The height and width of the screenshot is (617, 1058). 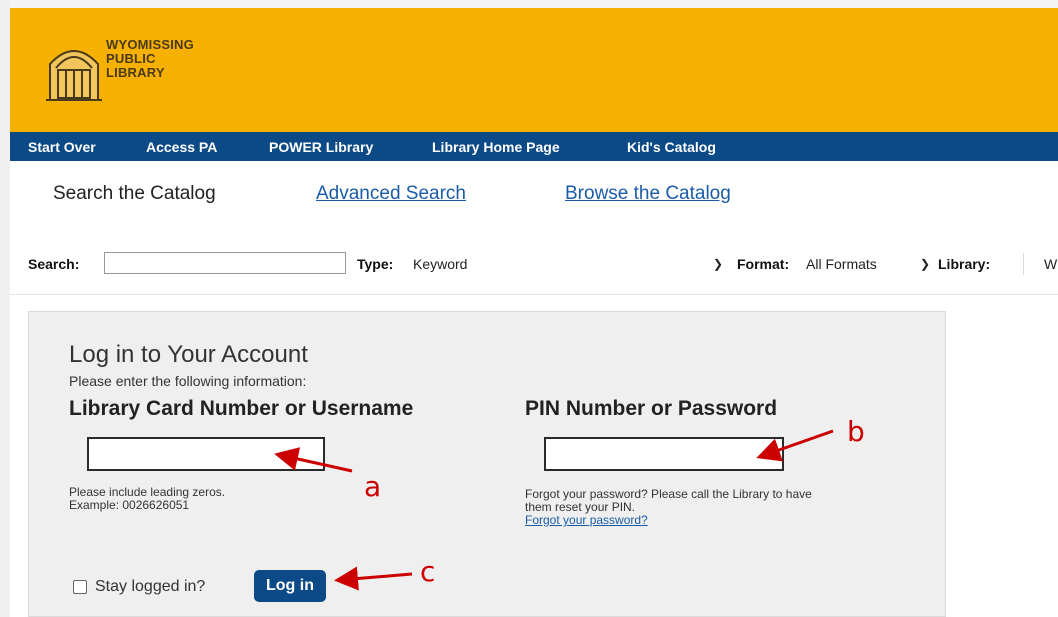 What do you see at coordinates (795, 445) in the screenshot?
I see `arrow-b` at bounding box center [795, 445].